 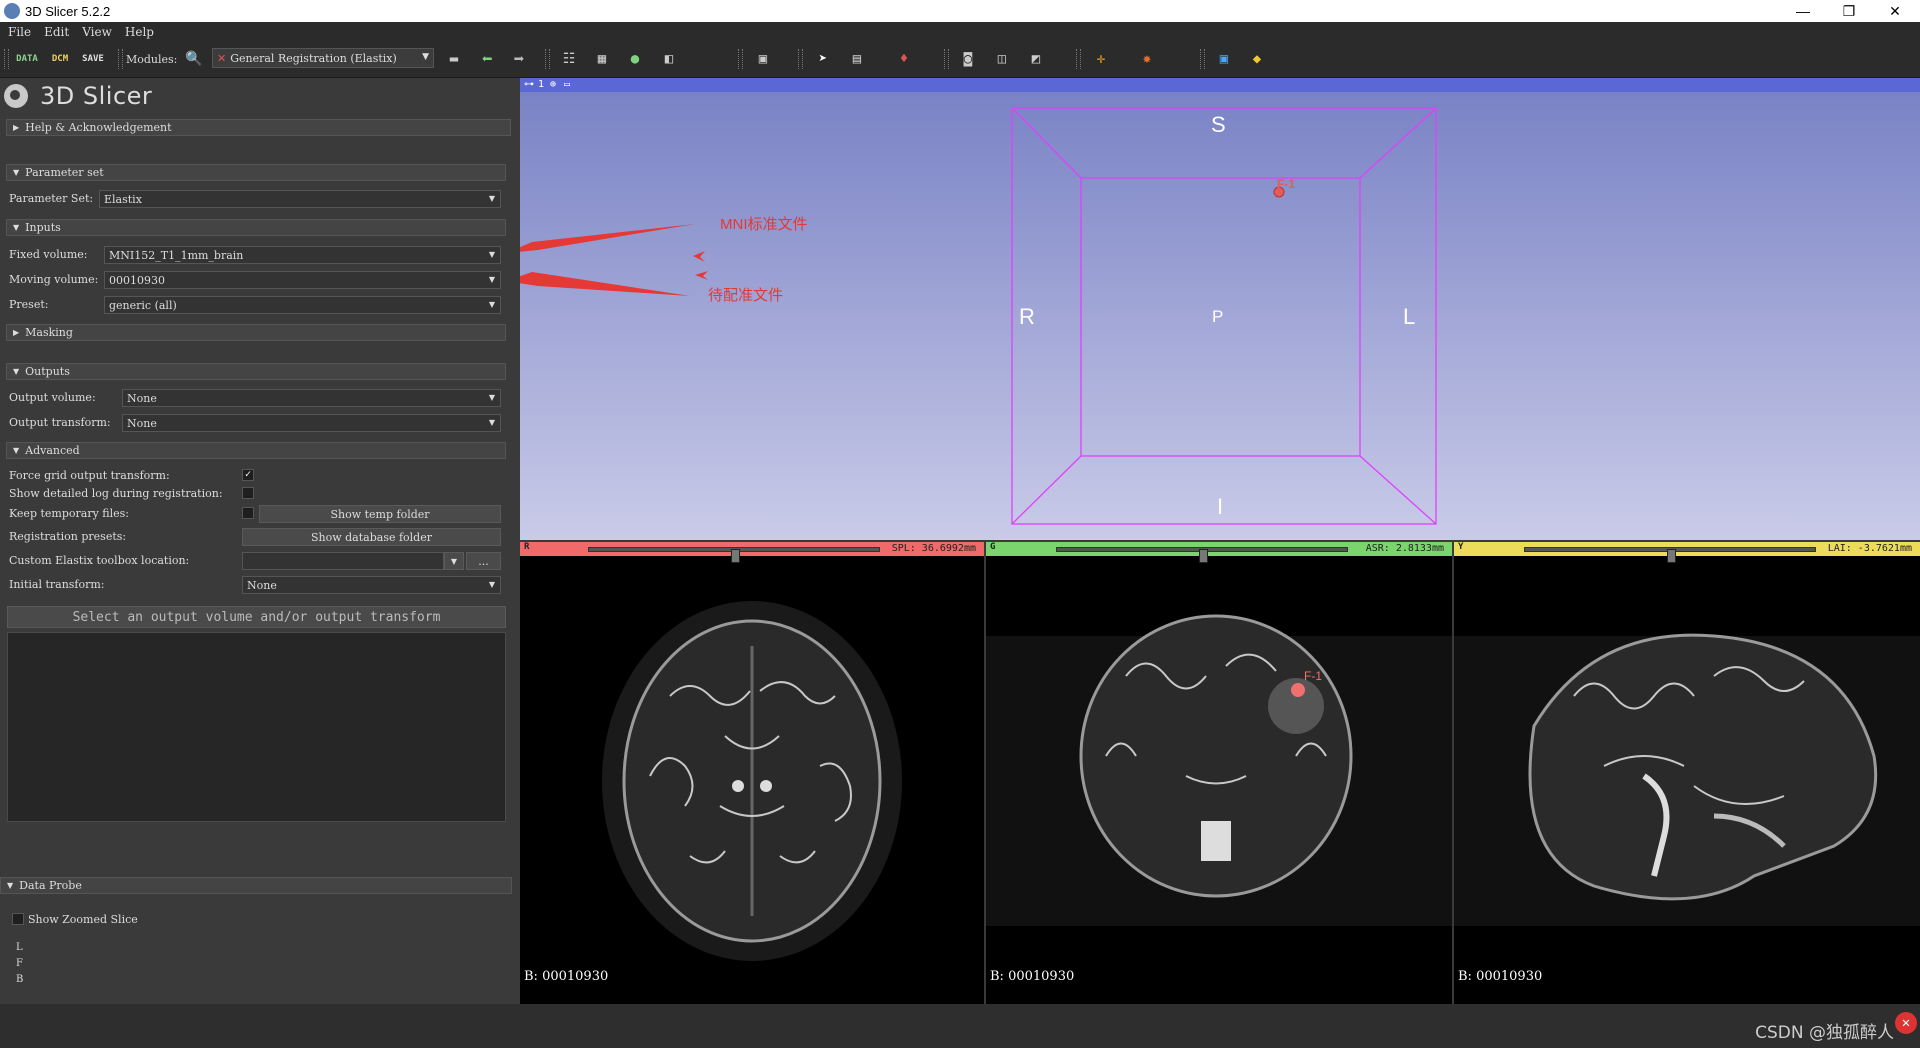 I want to click on green-slice-offset: ASR: 2.8133mm, so click(x=1404, y=548).